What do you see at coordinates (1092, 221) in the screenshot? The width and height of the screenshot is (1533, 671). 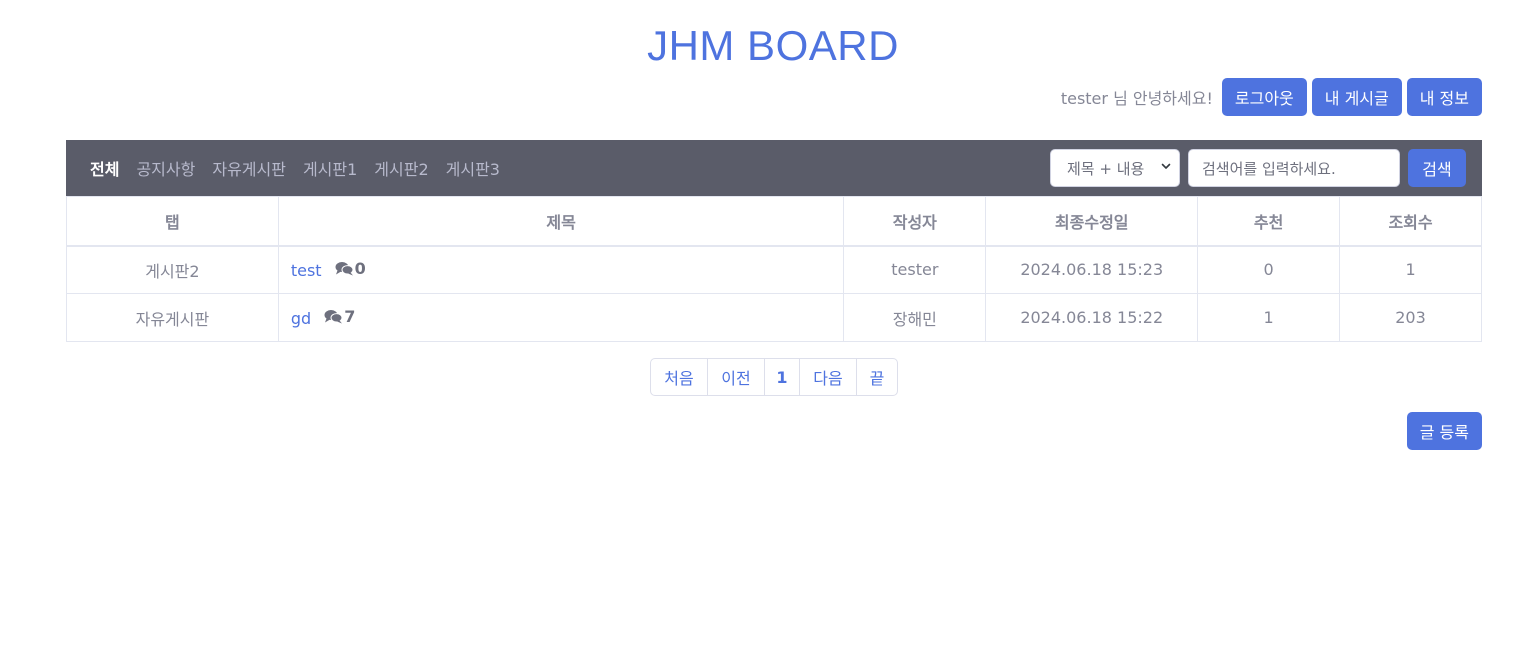 I see `column-header-updated: 최종수정일` at bounding box center [1092, 221].